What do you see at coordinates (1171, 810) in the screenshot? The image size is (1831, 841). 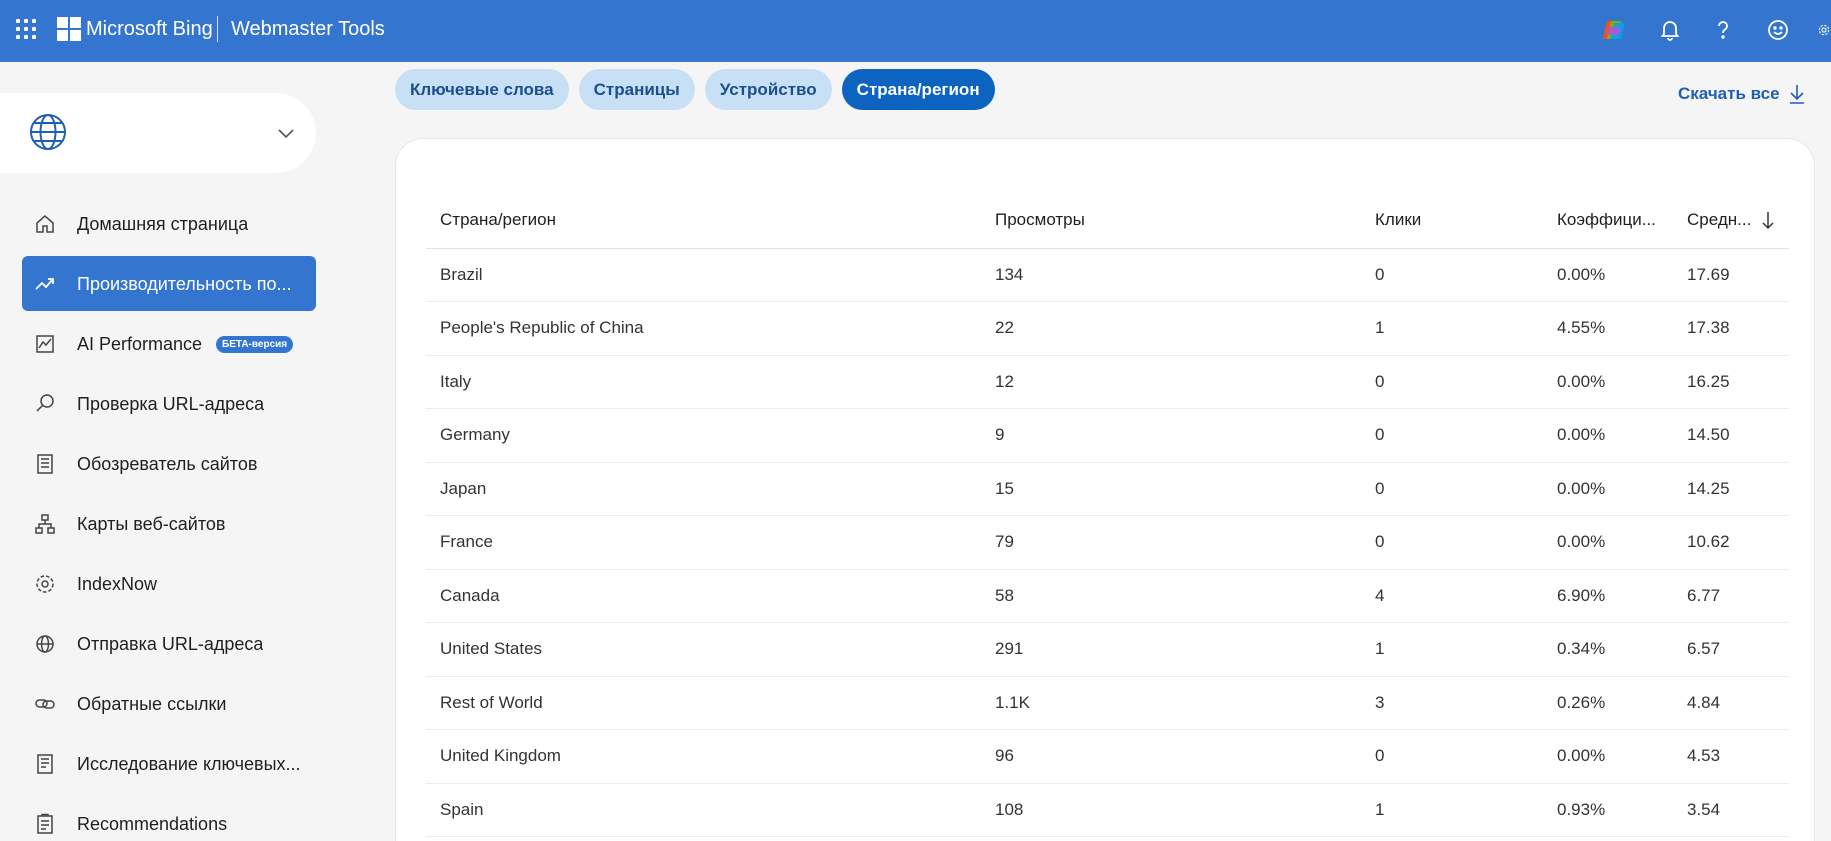 I see `cell-impressions: 108` at bounding box center [1171, 810].